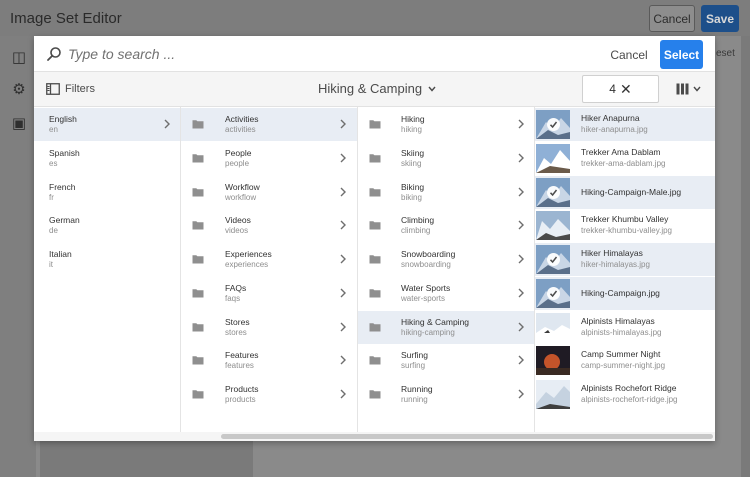  I want to click on language-item-subtitle: es, so click(53, 163).